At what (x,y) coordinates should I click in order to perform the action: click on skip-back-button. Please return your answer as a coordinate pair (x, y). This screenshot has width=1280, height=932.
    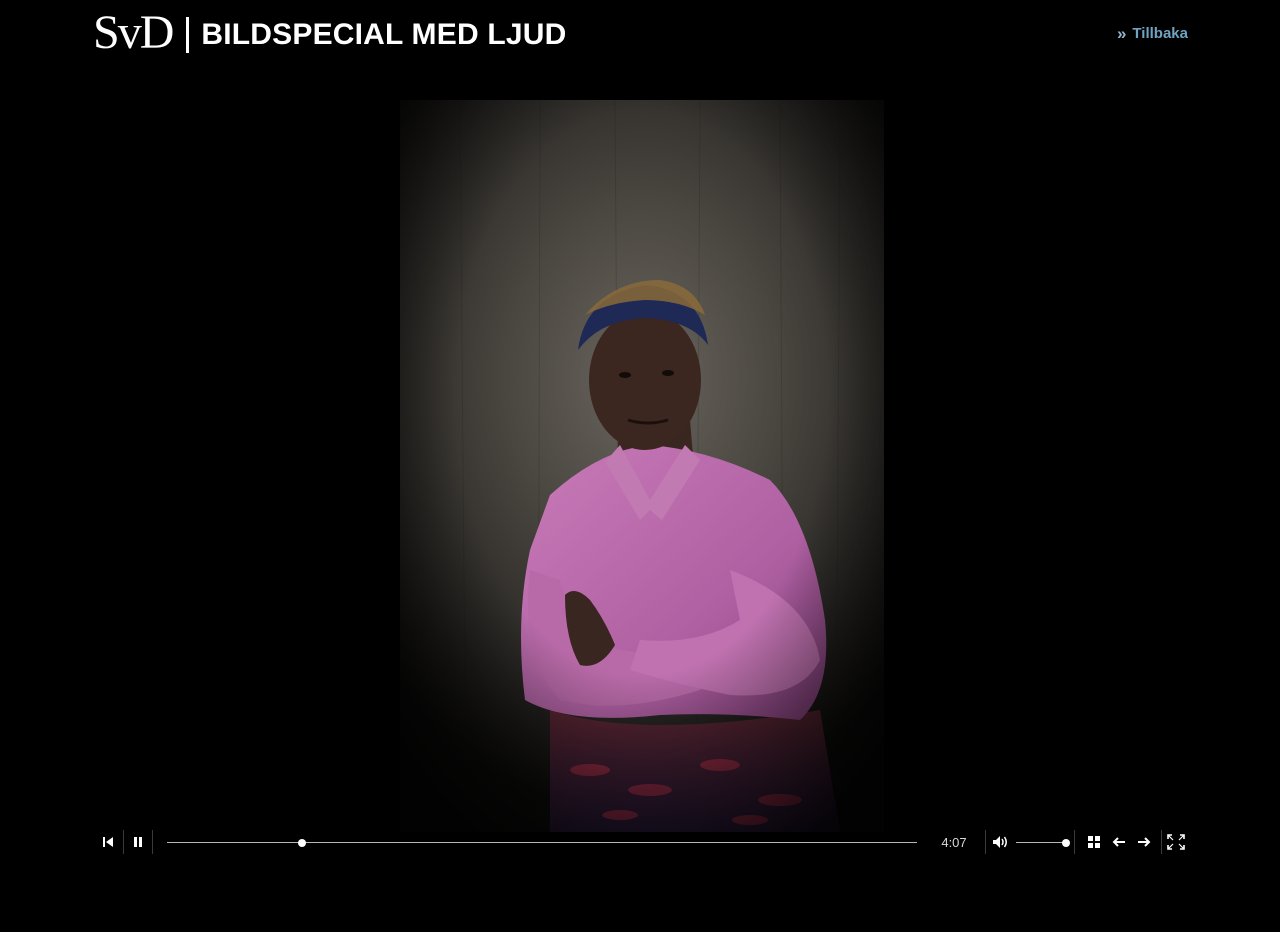
    Looking at the image, I should click on (108, 842).